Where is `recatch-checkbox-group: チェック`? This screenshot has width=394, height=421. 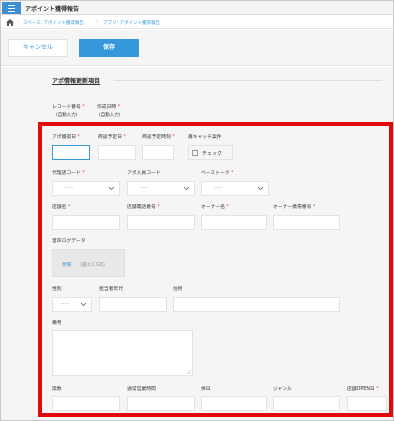 recatch-checkbox-group: チェック is located at coordinates (210, 152).